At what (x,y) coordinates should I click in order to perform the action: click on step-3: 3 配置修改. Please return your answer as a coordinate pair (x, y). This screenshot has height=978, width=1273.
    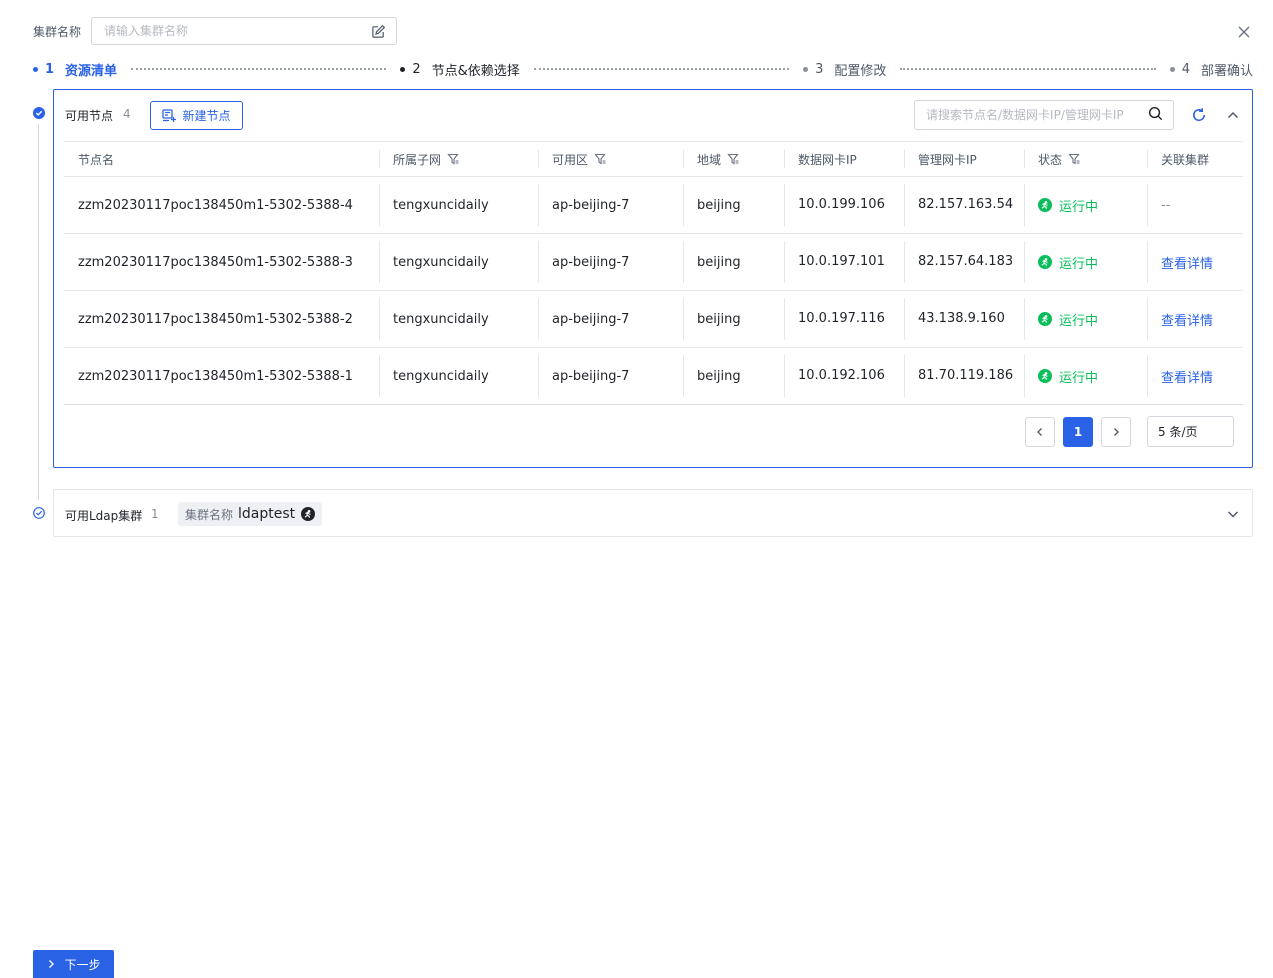
    Looking at the image, I should click on (844, 69).